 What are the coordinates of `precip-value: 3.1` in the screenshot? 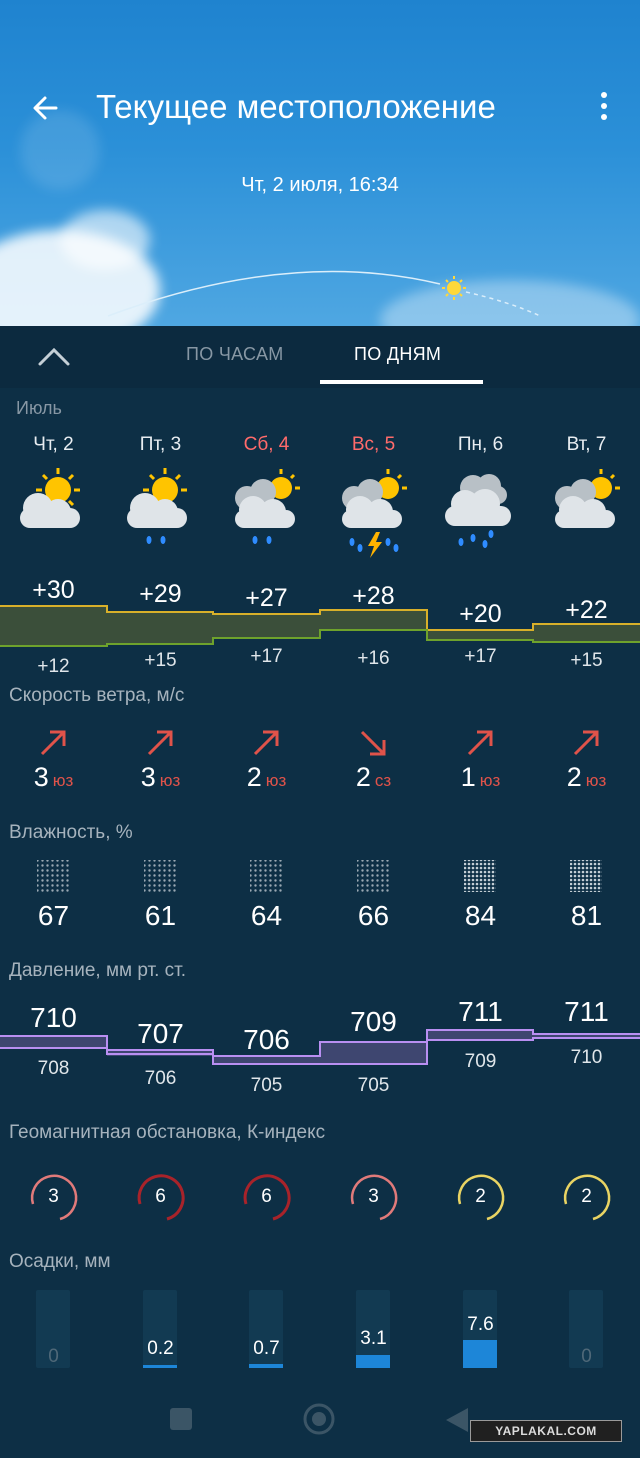 It's located at (373, 1338).